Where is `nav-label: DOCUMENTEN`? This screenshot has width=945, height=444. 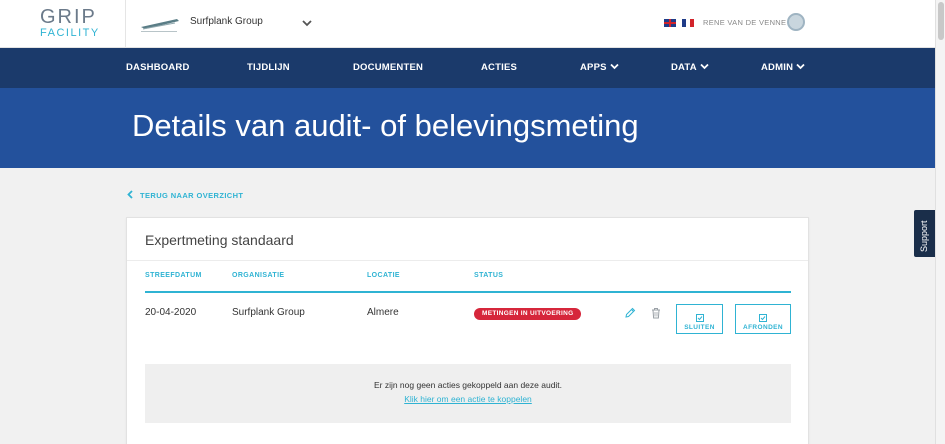
nav-label: DOCUMENTEN is located at coordinates (388, 67).